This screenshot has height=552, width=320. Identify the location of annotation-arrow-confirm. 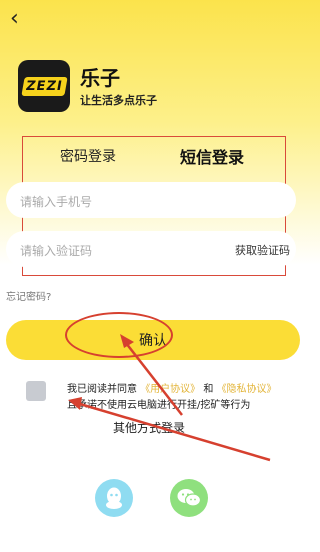
(154, 379).